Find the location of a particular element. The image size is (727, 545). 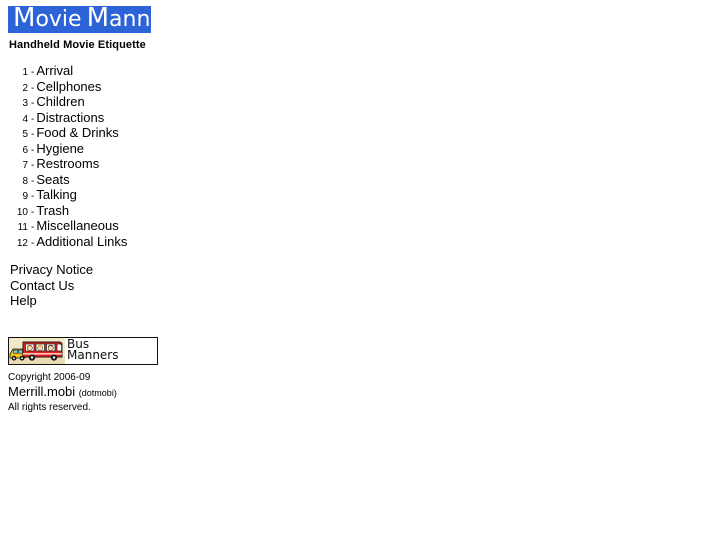

logo-capital-m-1: M is located at coordinates (24, 19).